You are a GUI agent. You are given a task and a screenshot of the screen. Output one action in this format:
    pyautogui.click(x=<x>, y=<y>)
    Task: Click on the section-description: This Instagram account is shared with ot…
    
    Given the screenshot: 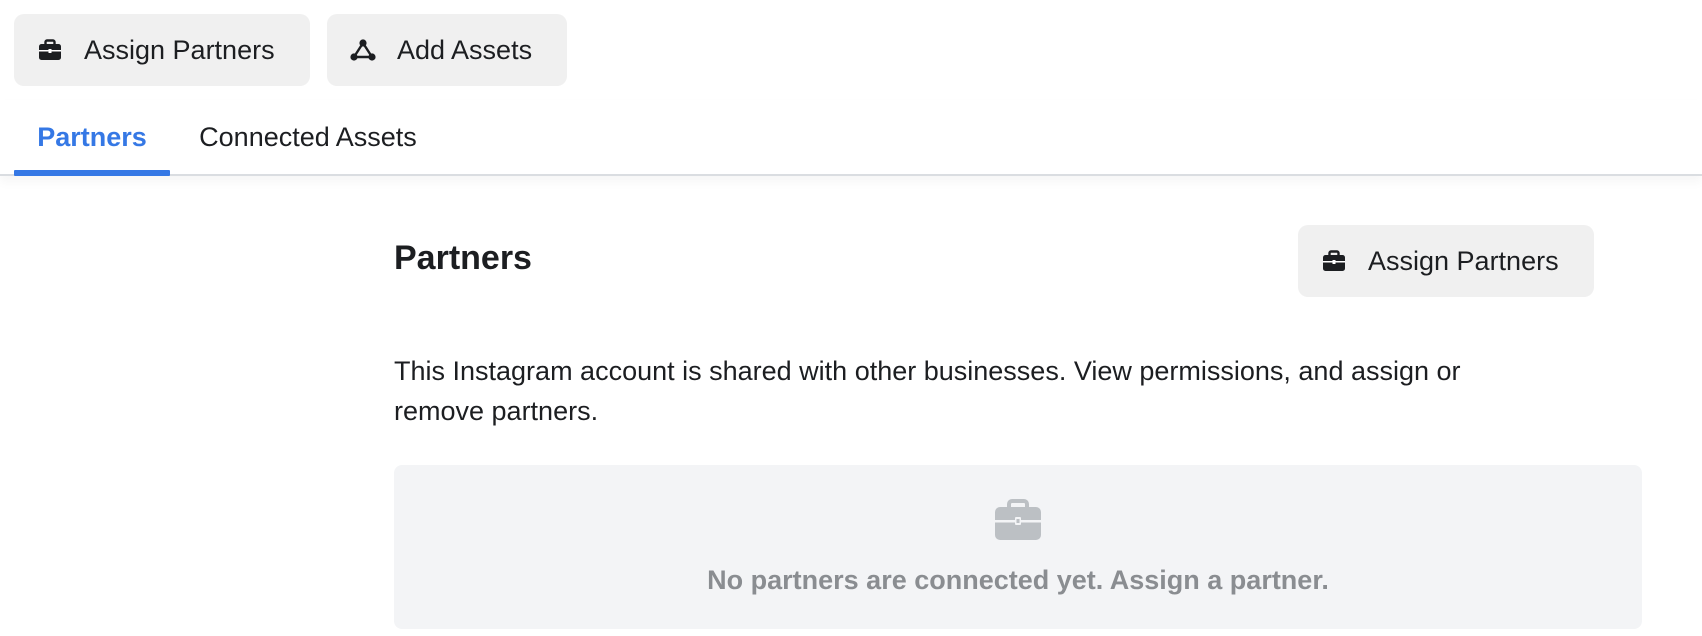 What is the action you would take?
    pyautogui.click(x=927, y=391)
    